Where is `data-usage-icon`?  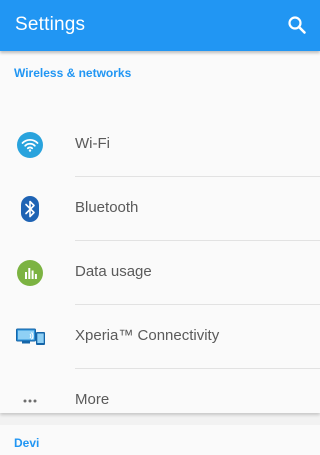 data-usage-icon is located at coordinates (30, 273).